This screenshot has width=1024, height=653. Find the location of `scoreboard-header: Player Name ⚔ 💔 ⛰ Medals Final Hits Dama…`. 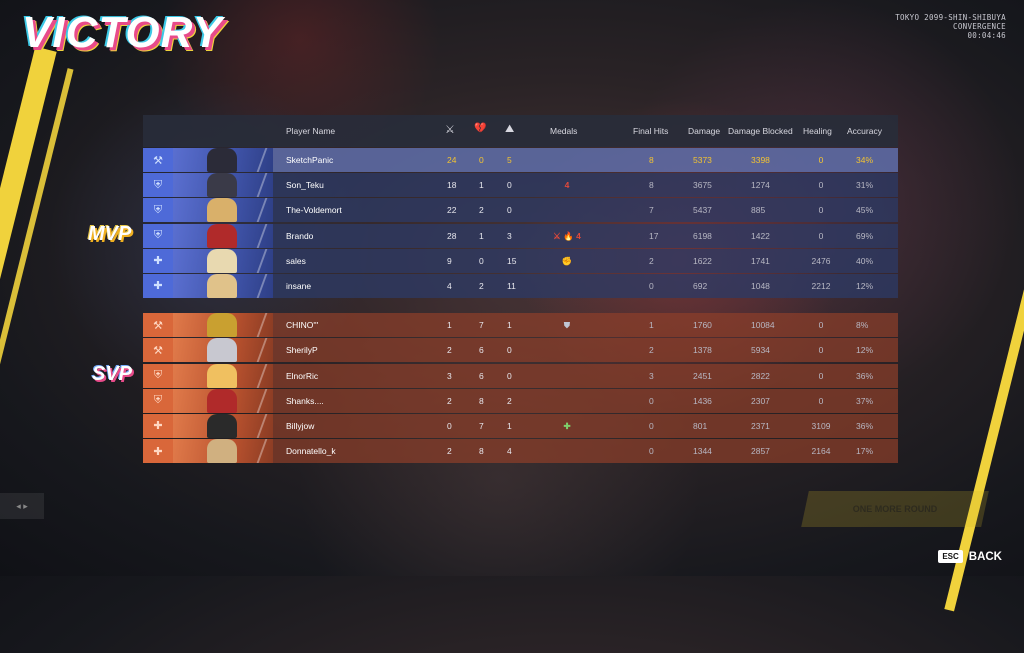

scoreboard-header: Player Name ⚔ 💔 ⛰ Medals Final Hits Dama… is located at coordinates (520, 131).